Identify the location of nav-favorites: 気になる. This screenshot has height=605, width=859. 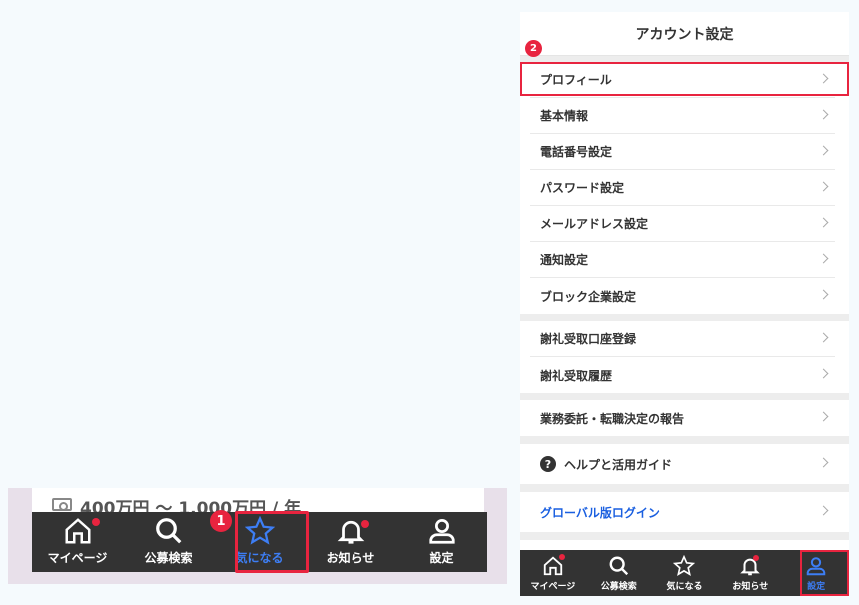
(685, 573).